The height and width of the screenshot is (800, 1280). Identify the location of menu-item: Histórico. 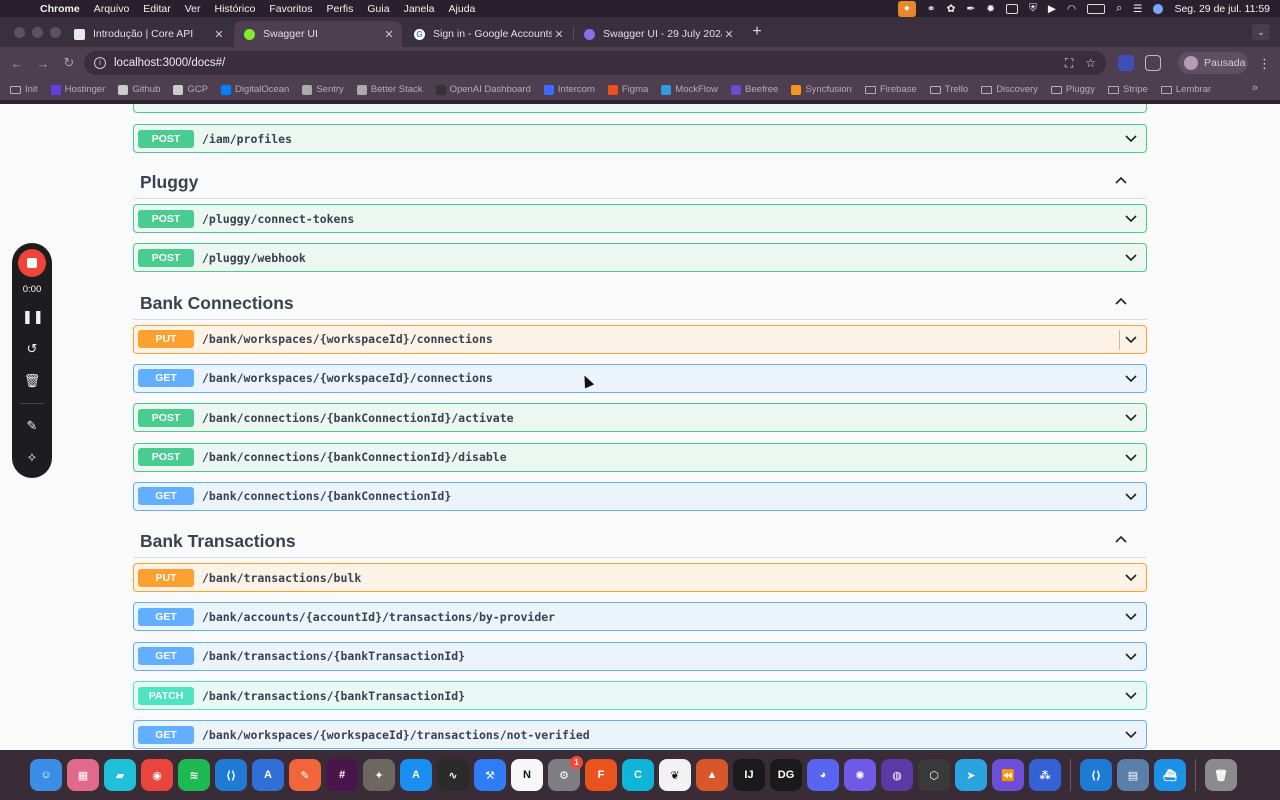
(235, 9).